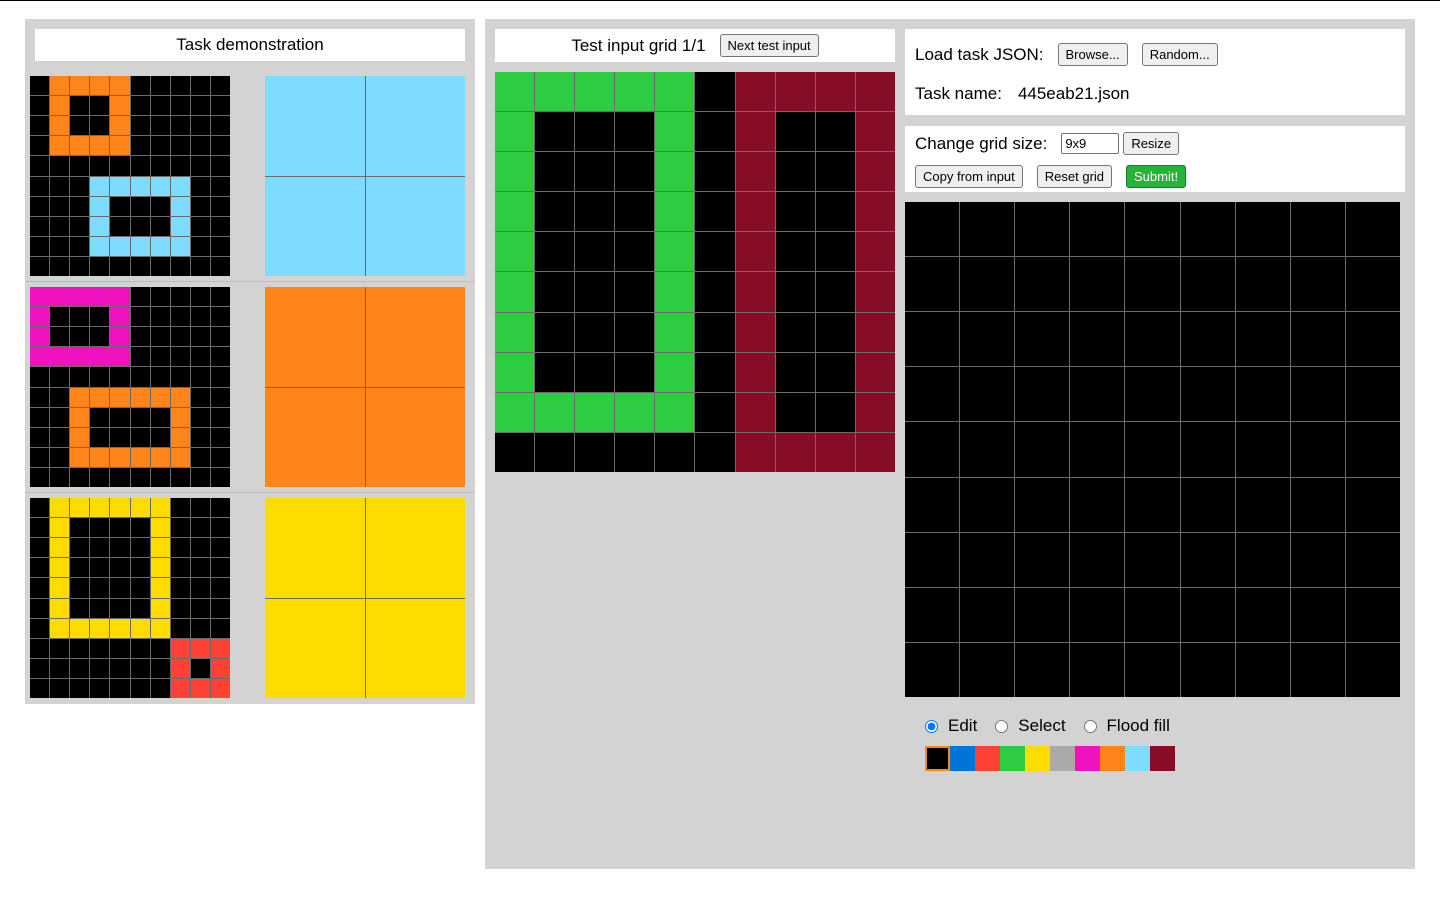 This screenshot has width=1440, height=900. Describe the element at coordinates (1090, 143) in the screenshot. I see `grid-size-input` at that location.